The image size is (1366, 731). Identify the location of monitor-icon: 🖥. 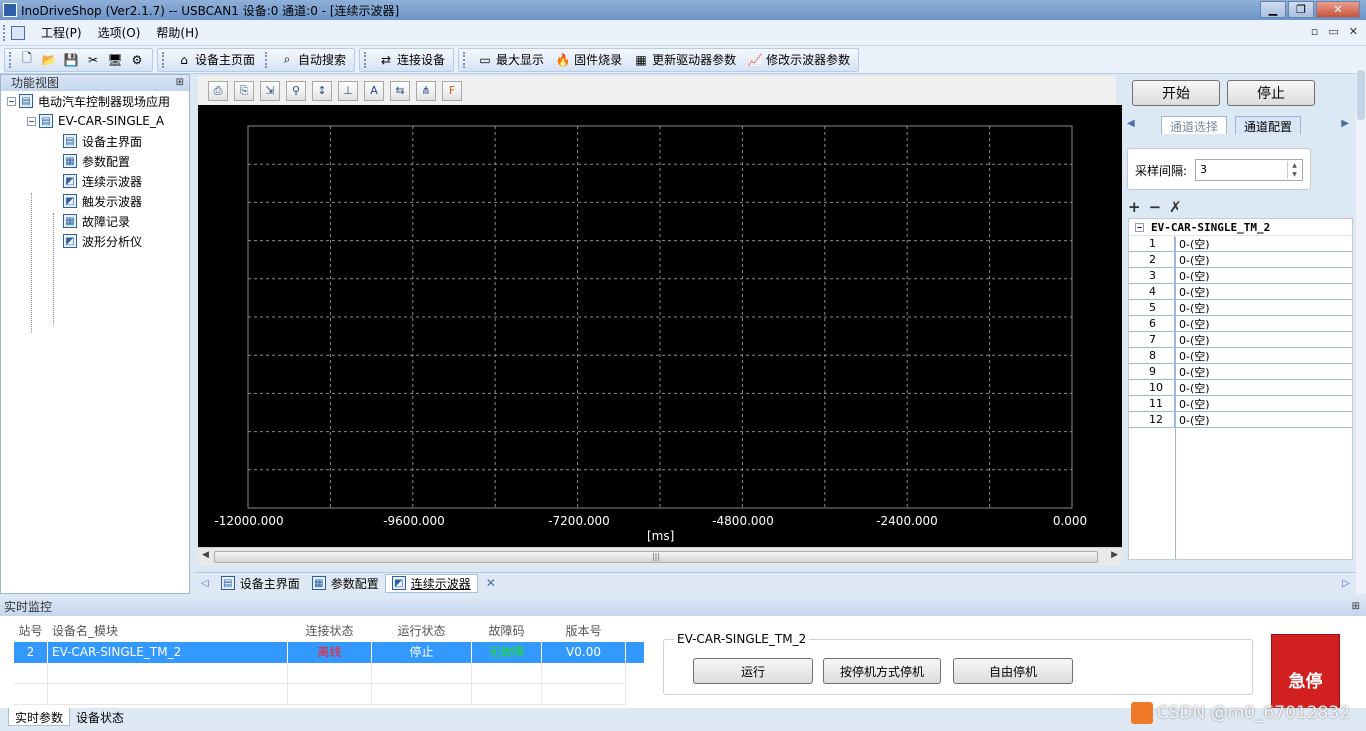
(115, 60).